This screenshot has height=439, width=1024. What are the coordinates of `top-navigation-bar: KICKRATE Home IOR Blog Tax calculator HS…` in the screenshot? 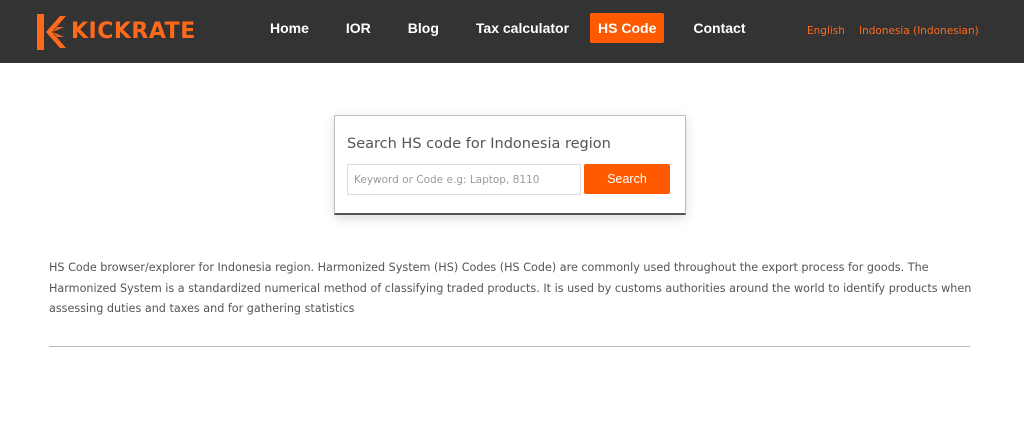 It's located at (512, 31).